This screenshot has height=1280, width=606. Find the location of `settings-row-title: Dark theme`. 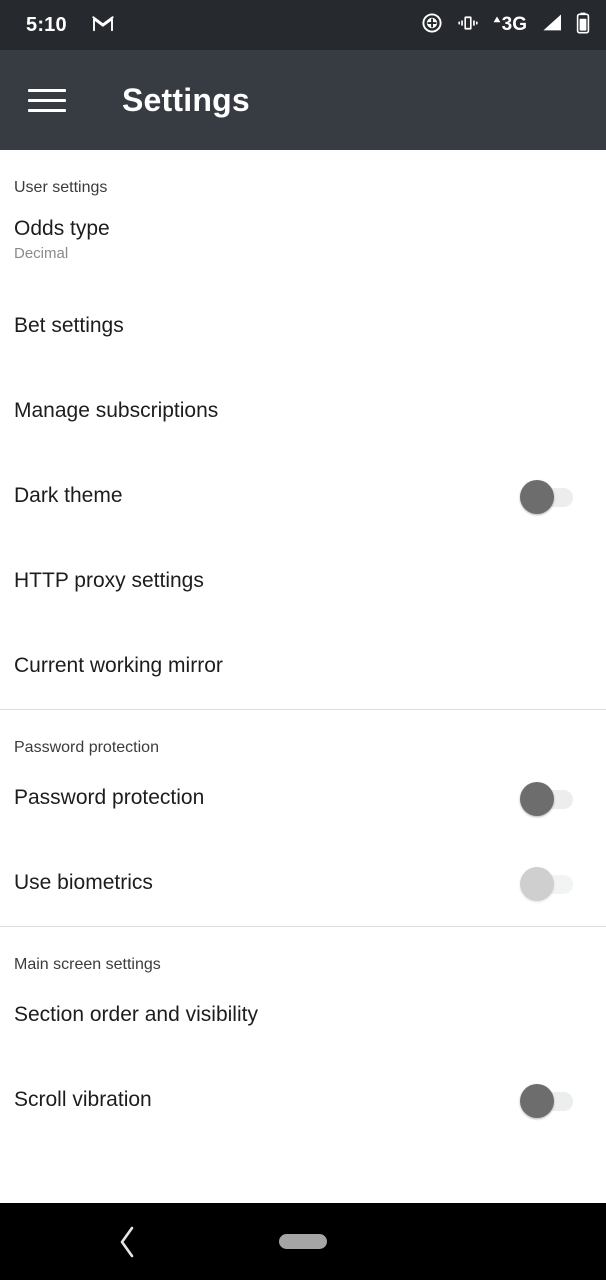

settings-row-title: Dark theme is located at coordinates (68, 496).